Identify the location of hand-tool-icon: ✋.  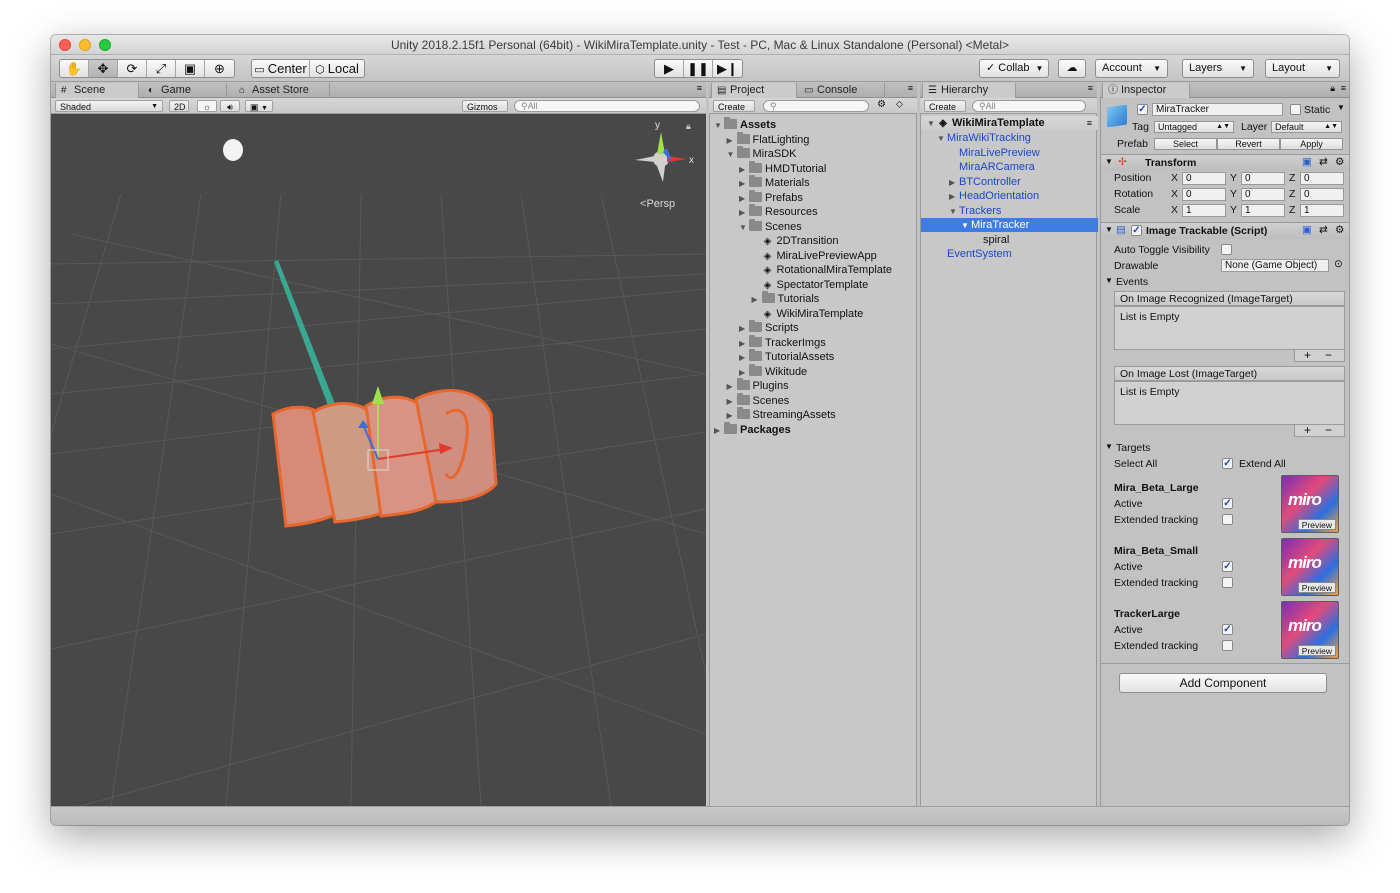
(74, 68).